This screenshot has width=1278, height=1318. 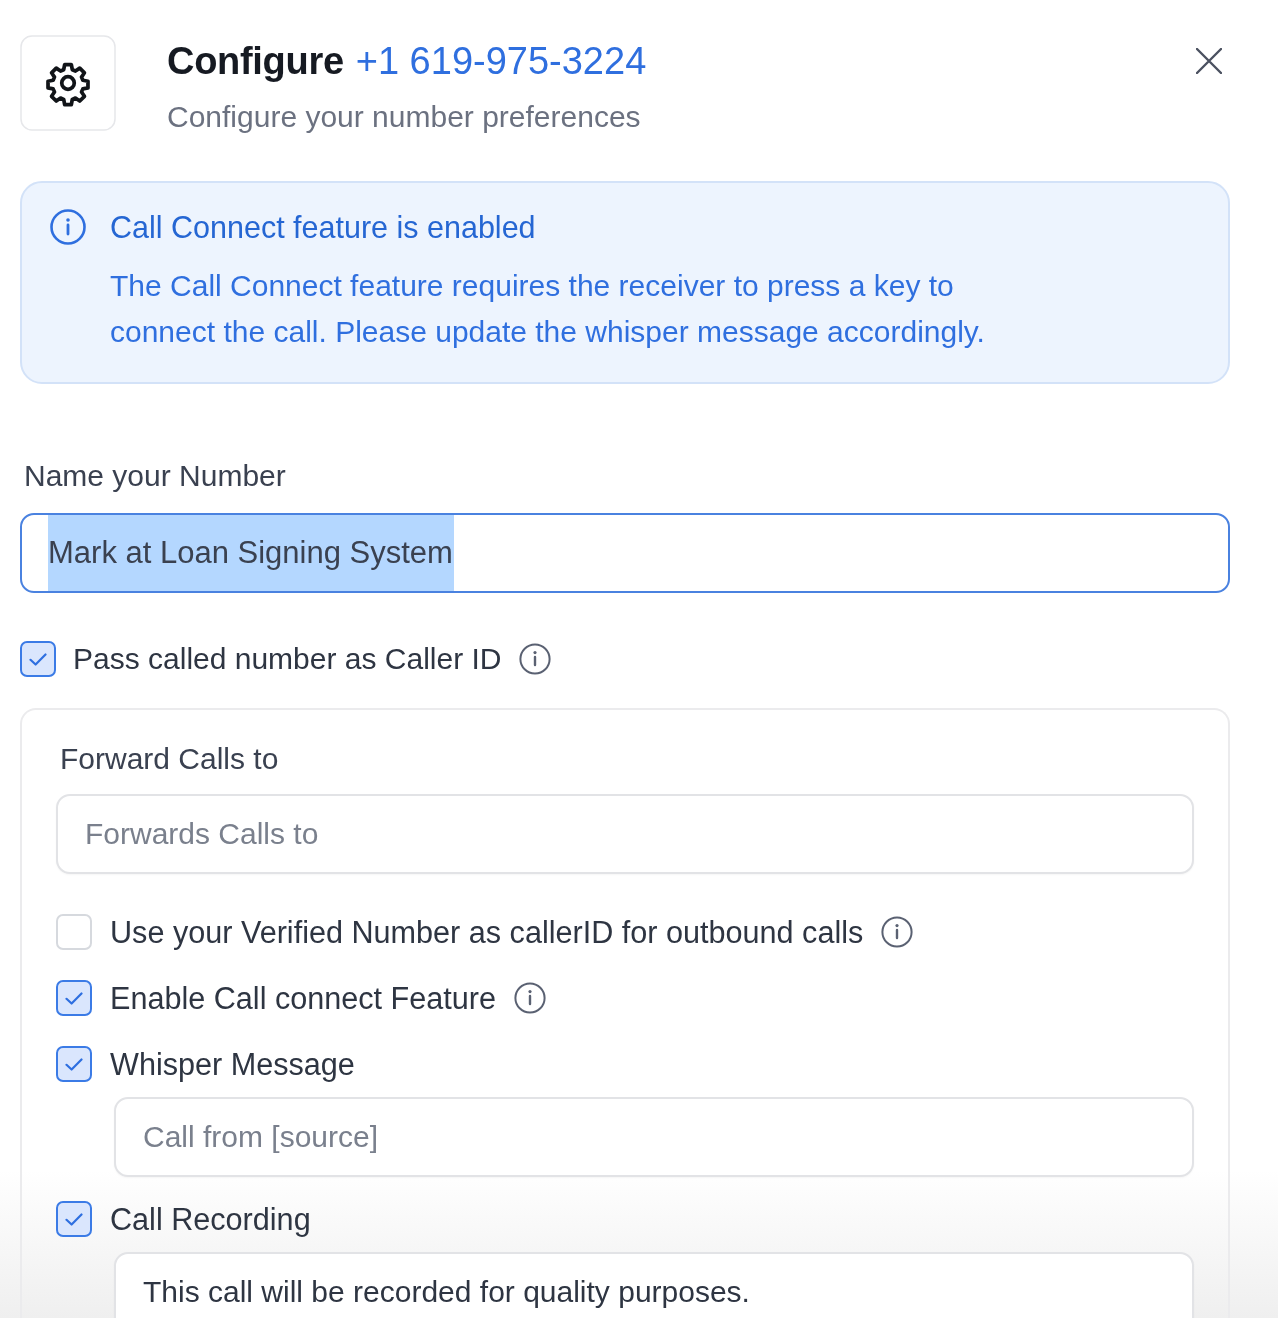 What do you see at coordinates (287, 659) in the screenshot?
I see `checkbox-label: Pass called number as Caller ID` at bounding box center [287, 659].